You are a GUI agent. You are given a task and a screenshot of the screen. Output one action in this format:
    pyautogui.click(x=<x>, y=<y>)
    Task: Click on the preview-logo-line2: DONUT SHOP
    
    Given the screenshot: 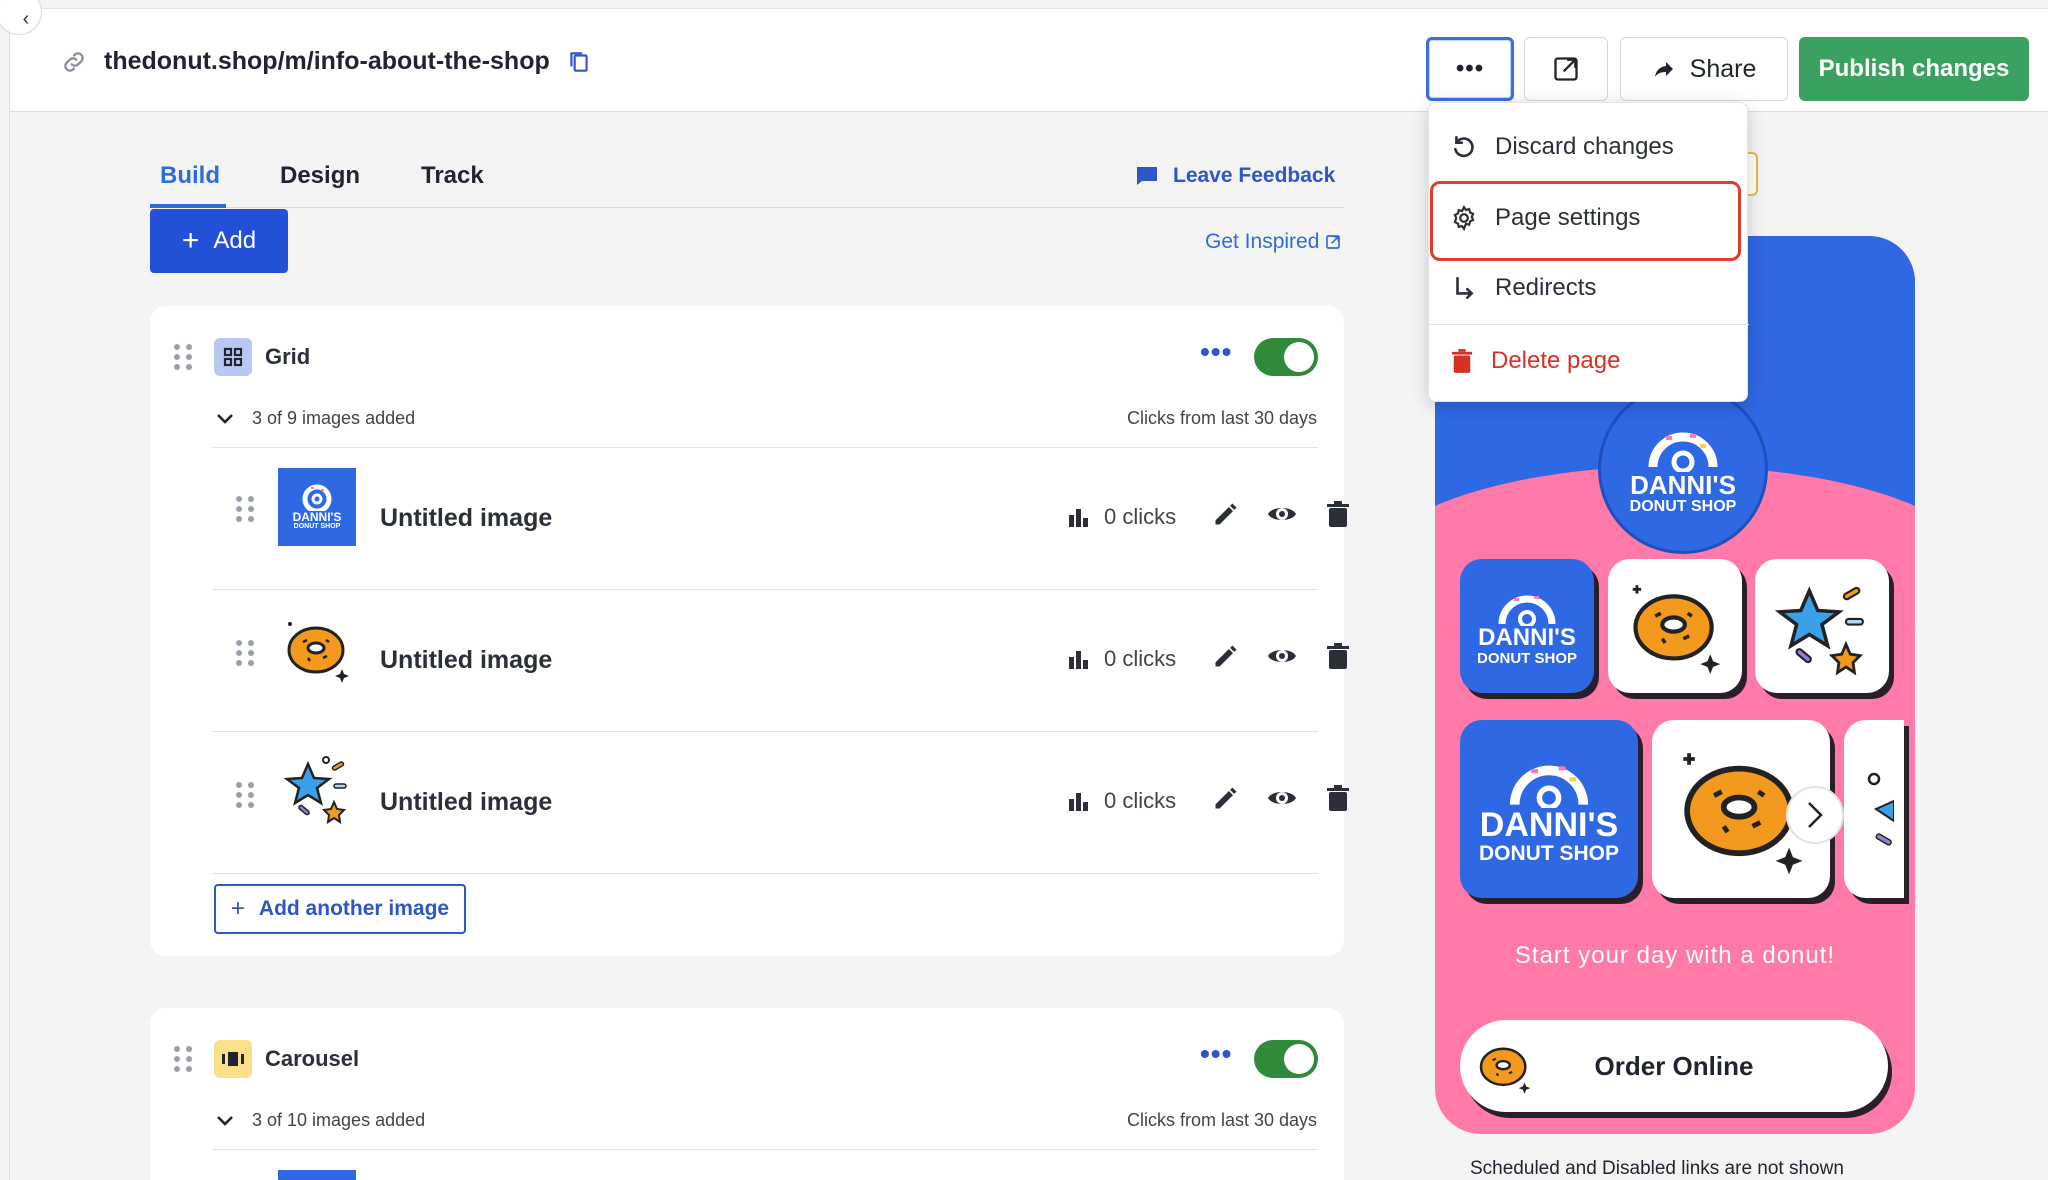 What is the action you would take?
    pyautogui.click(x=1683, y=506)
    